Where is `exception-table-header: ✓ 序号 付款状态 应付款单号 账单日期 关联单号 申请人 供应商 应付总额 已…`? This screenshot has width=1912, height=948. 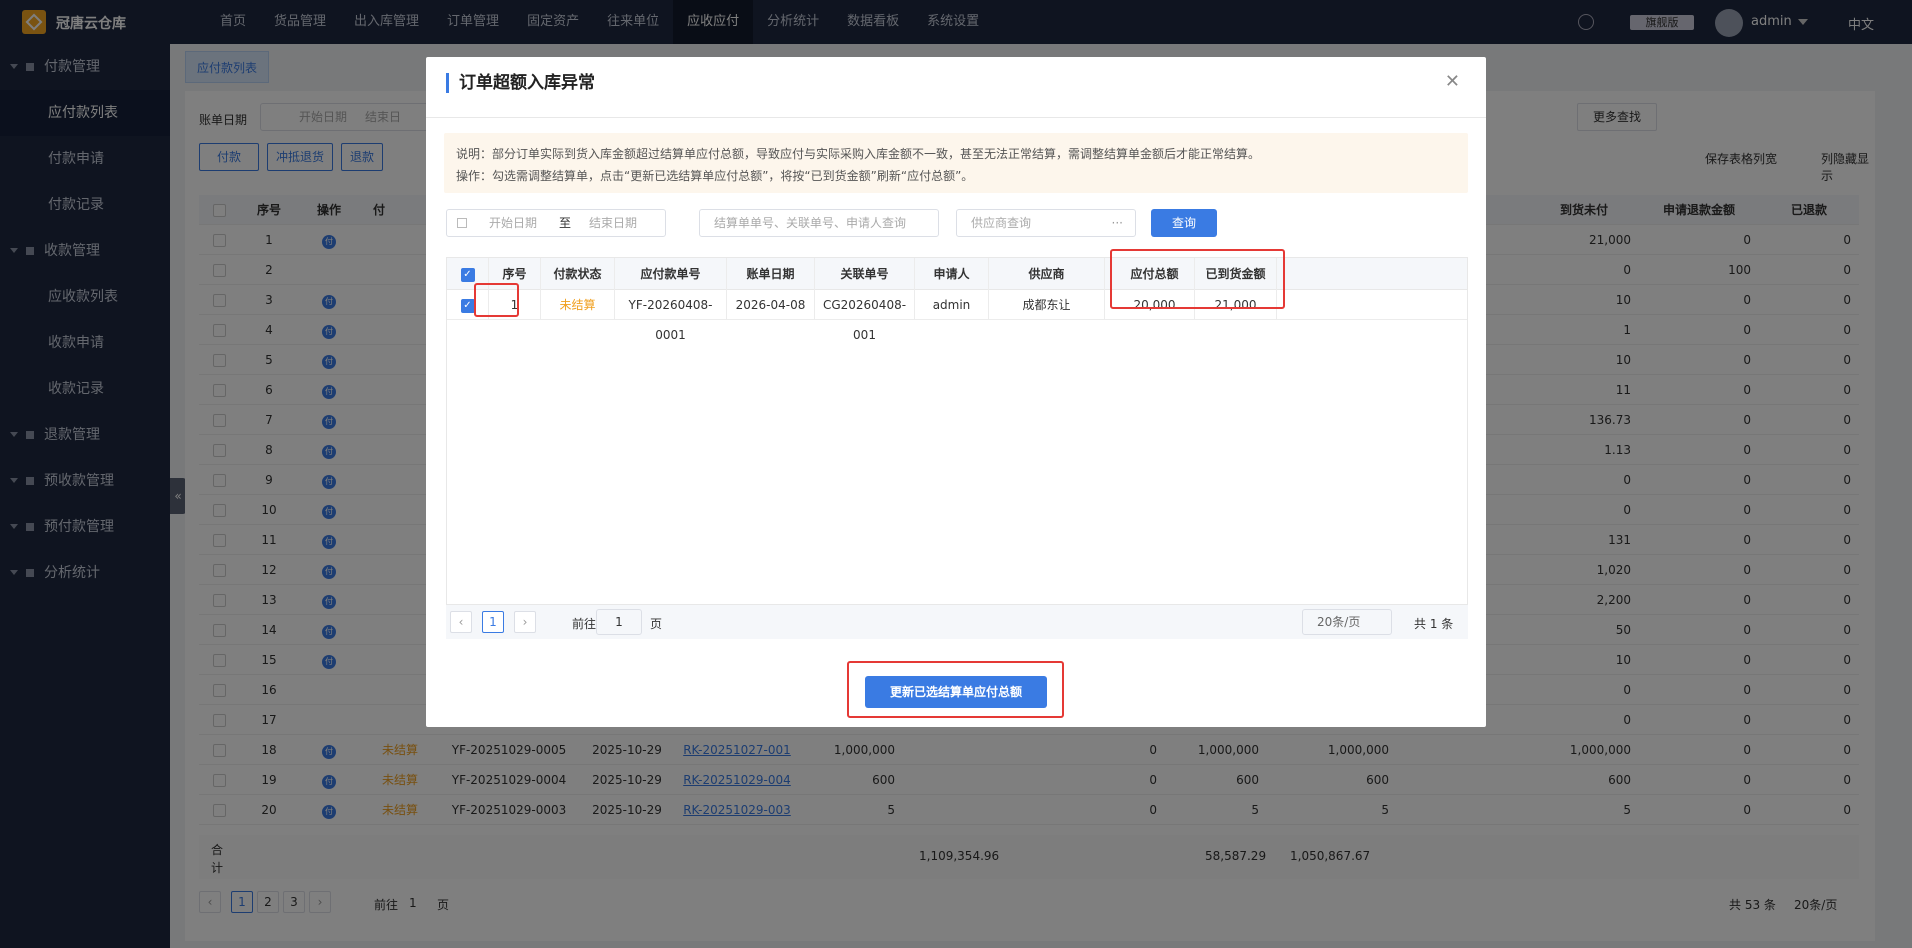
exception-table-header: ✓ 序号 付款状态 应付款单号 账单日期 关联单号 申请人 供应商 应付总额 已… is located at coordinates (957, 274).